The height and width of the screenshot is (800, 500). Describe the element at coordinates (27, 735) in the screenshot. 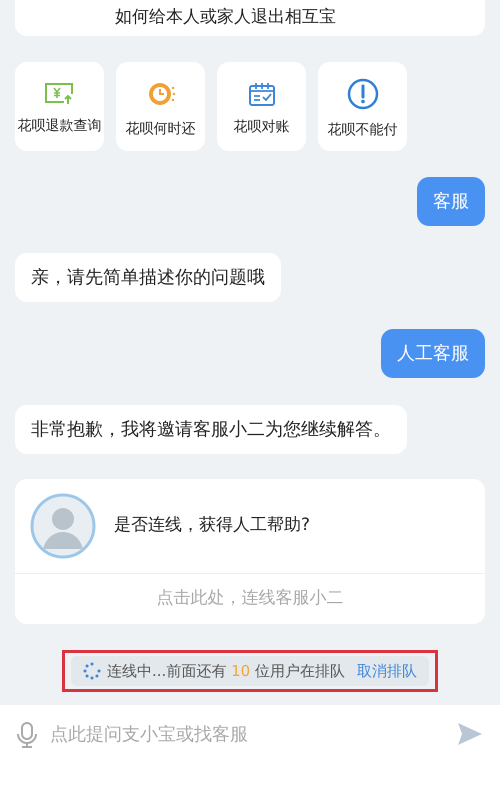

I see `microphone-icon` at that location.